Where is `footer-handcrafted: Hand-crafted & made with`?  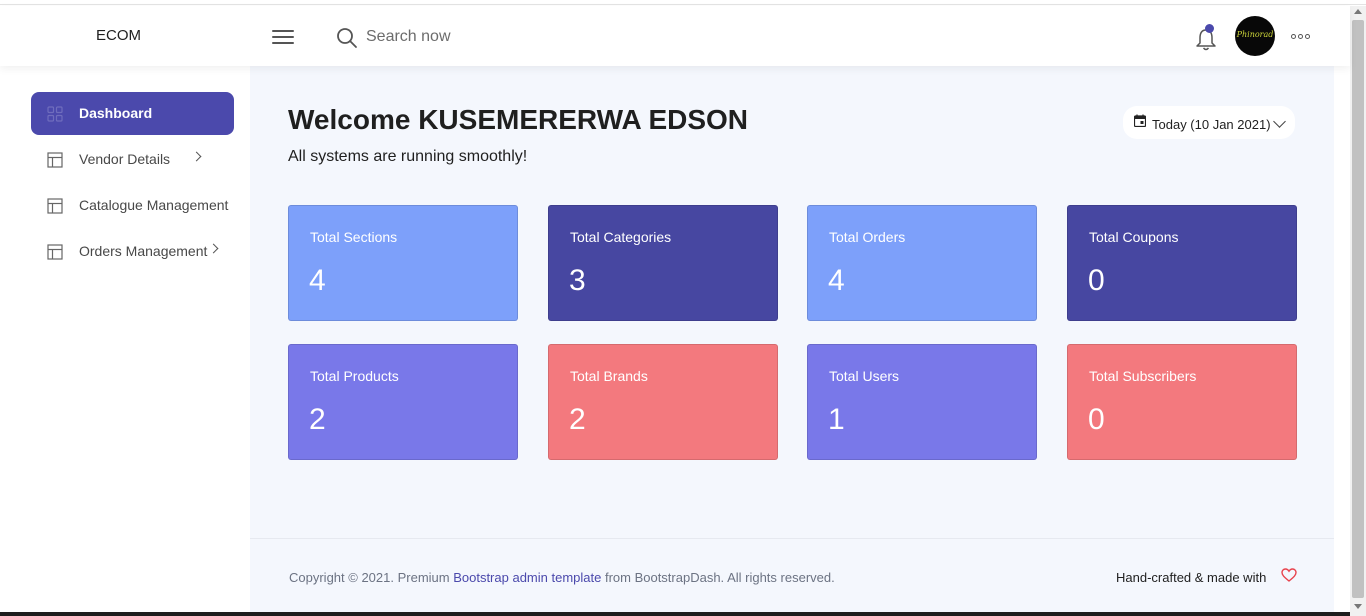
footer-handcrafted: Hand-crafted & made with is located at coordinates (1191, 577).